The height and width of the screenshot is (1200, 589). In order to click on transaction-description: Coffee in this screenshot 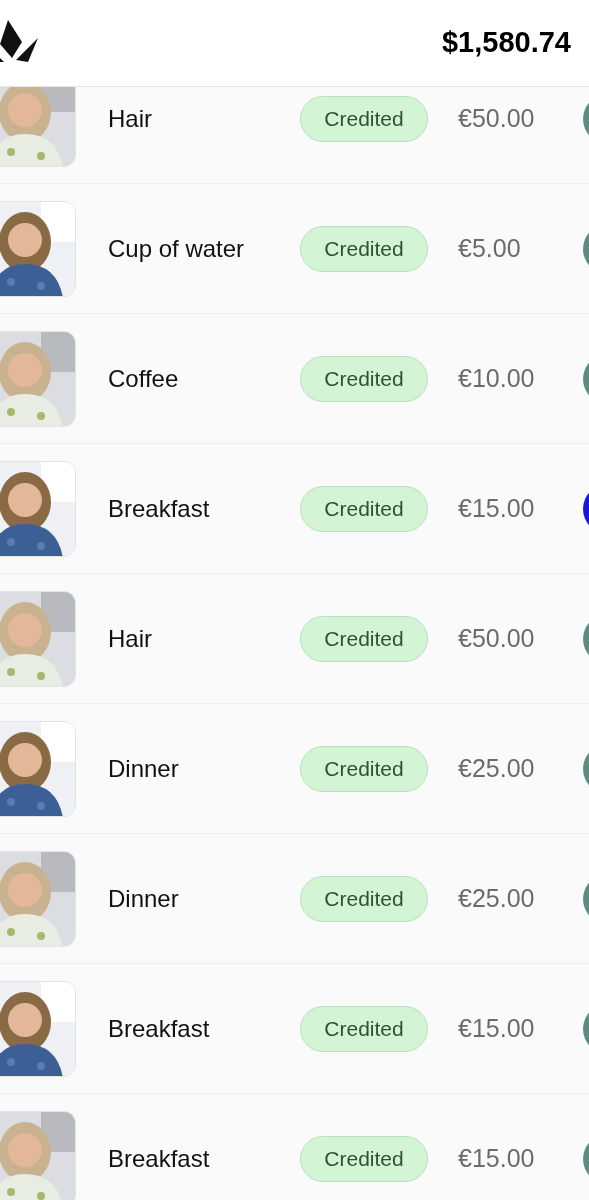, I will do `click(144, 378)`.